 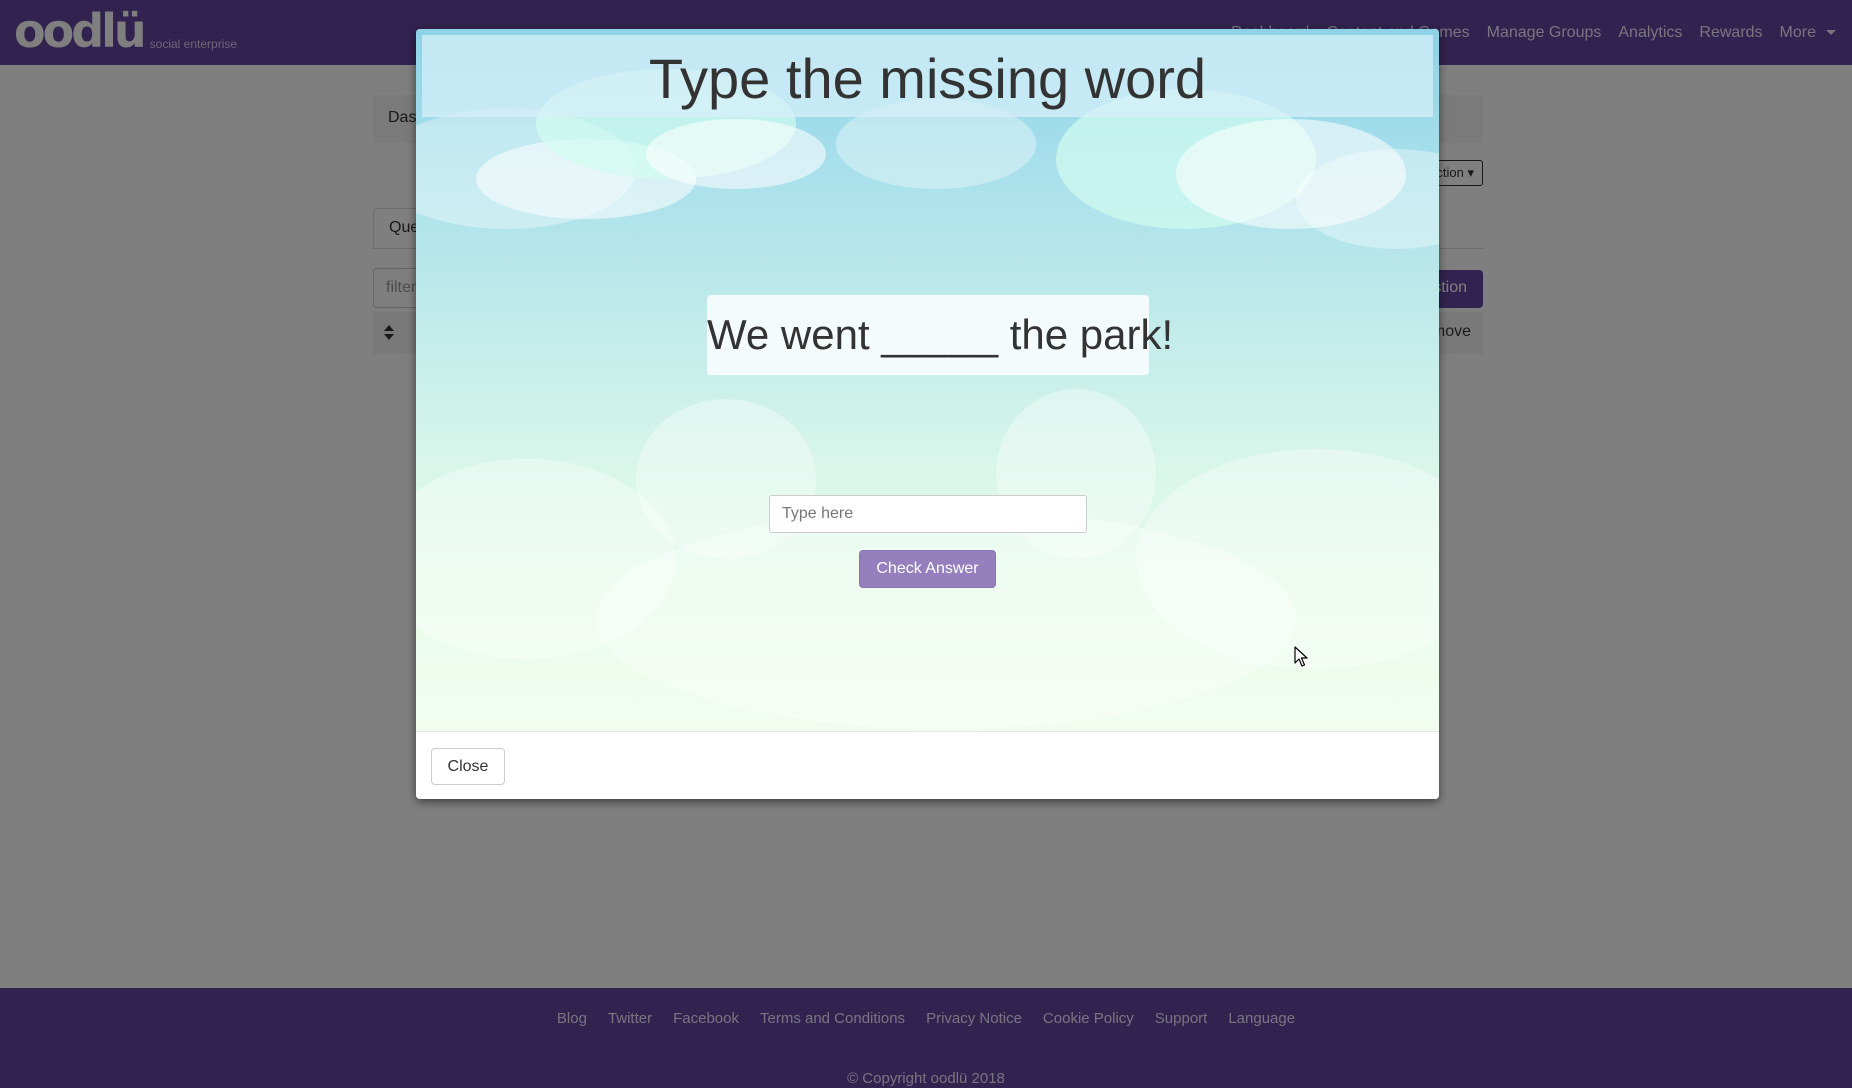 I want to click on close-button: Close, so click(x=468, y=766).